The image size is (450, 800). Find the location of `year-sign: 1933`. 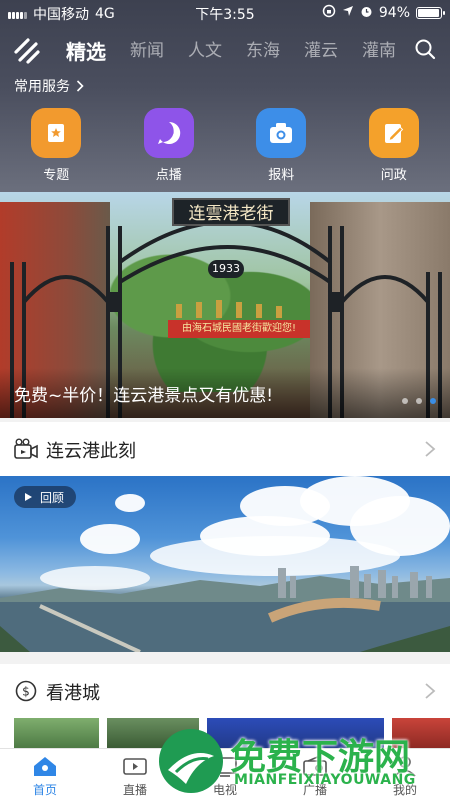

year-sign: 1933 is located at coordinates (226, 269).